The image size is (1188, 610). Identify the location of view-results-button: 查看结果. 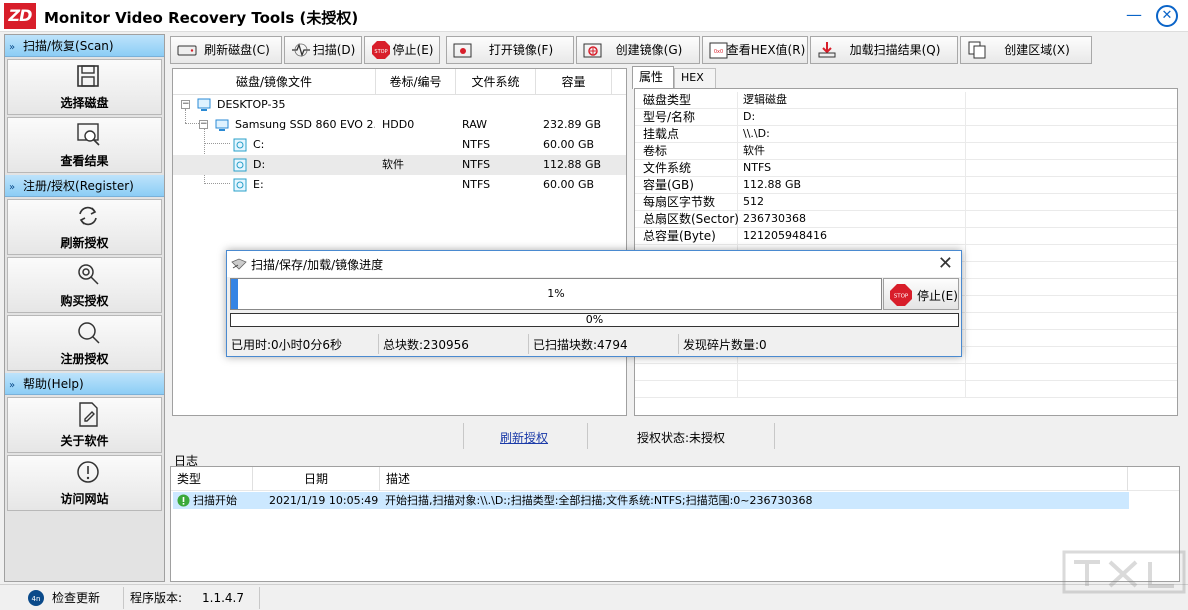
(84, 145).